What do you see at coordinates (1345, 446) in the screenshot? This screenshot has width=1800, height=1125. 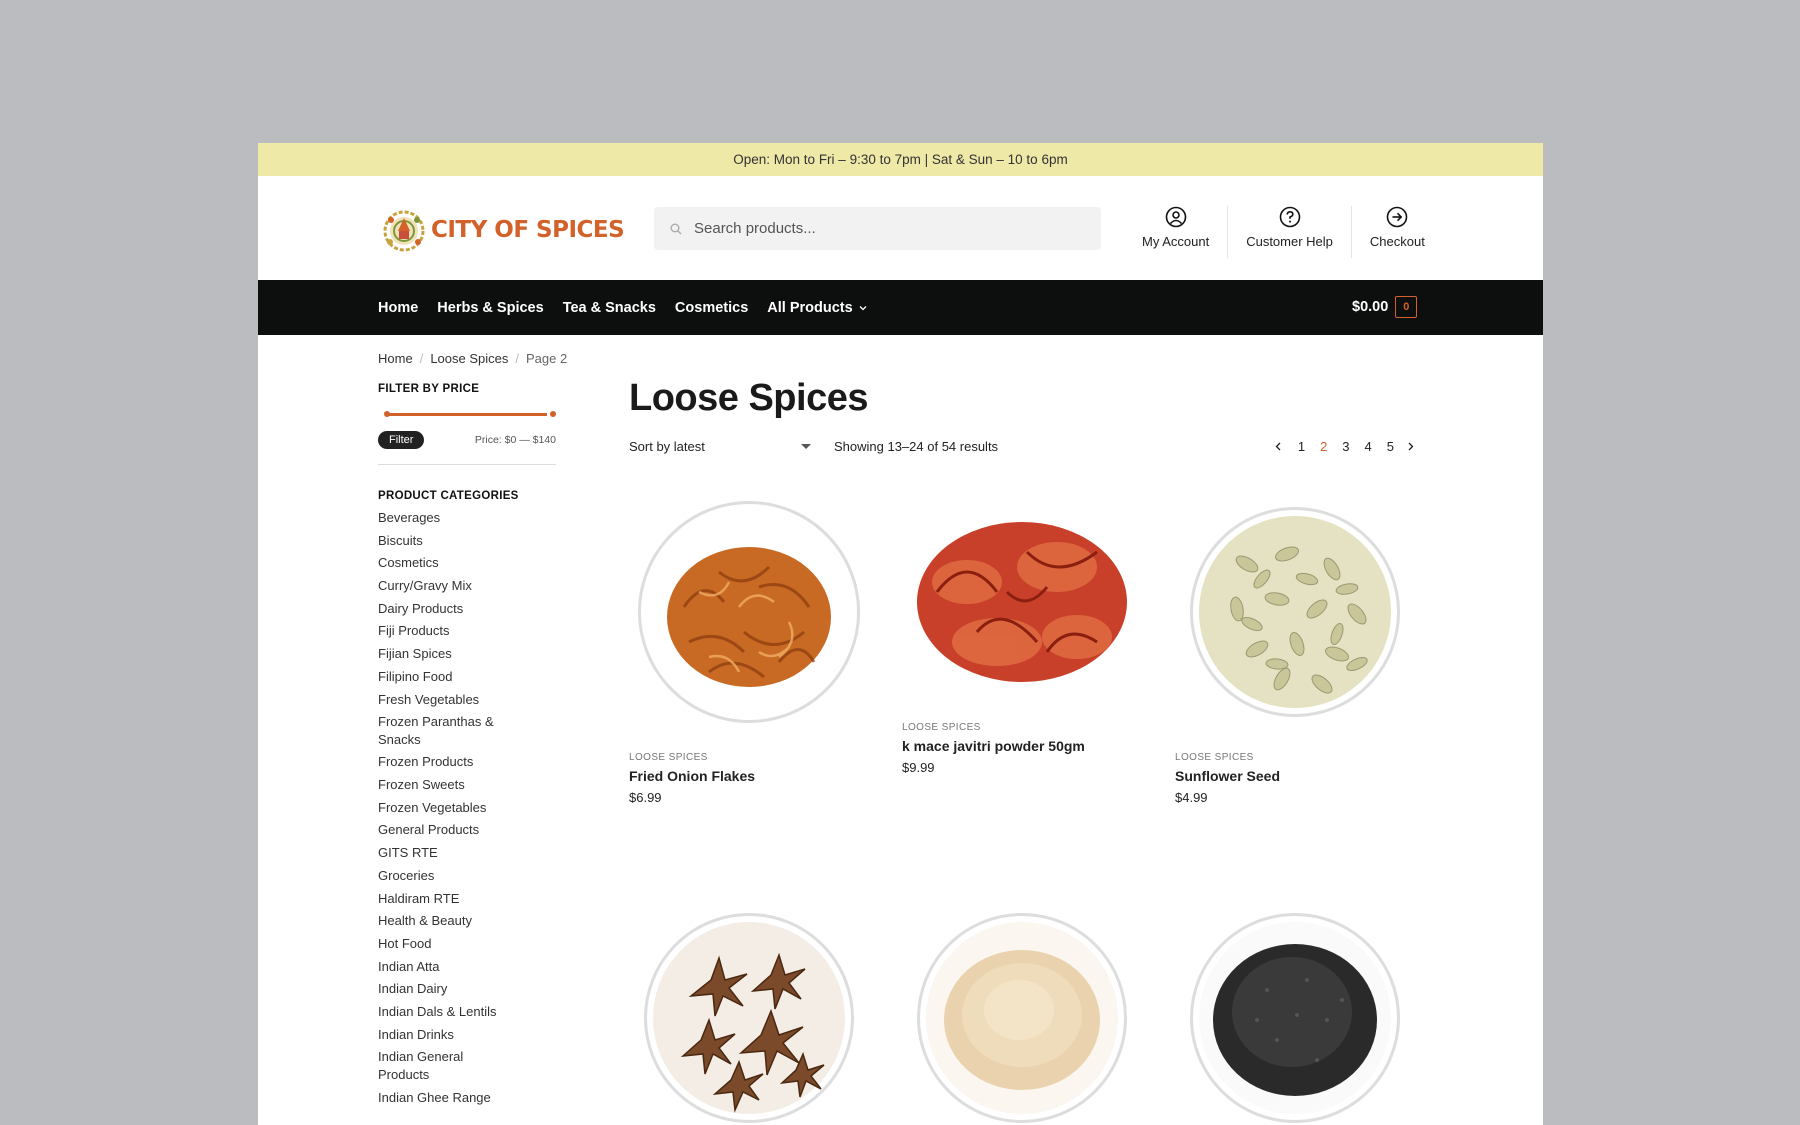 I see `page-link: 3` at bounding box center [1345, 446].